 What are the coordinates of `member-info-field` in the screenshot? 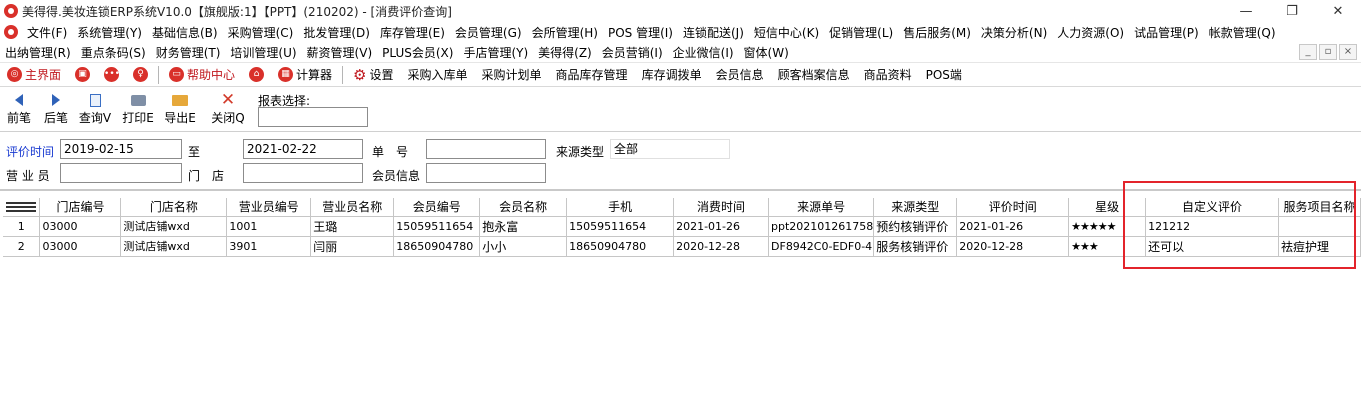 It's located at (486, 173).